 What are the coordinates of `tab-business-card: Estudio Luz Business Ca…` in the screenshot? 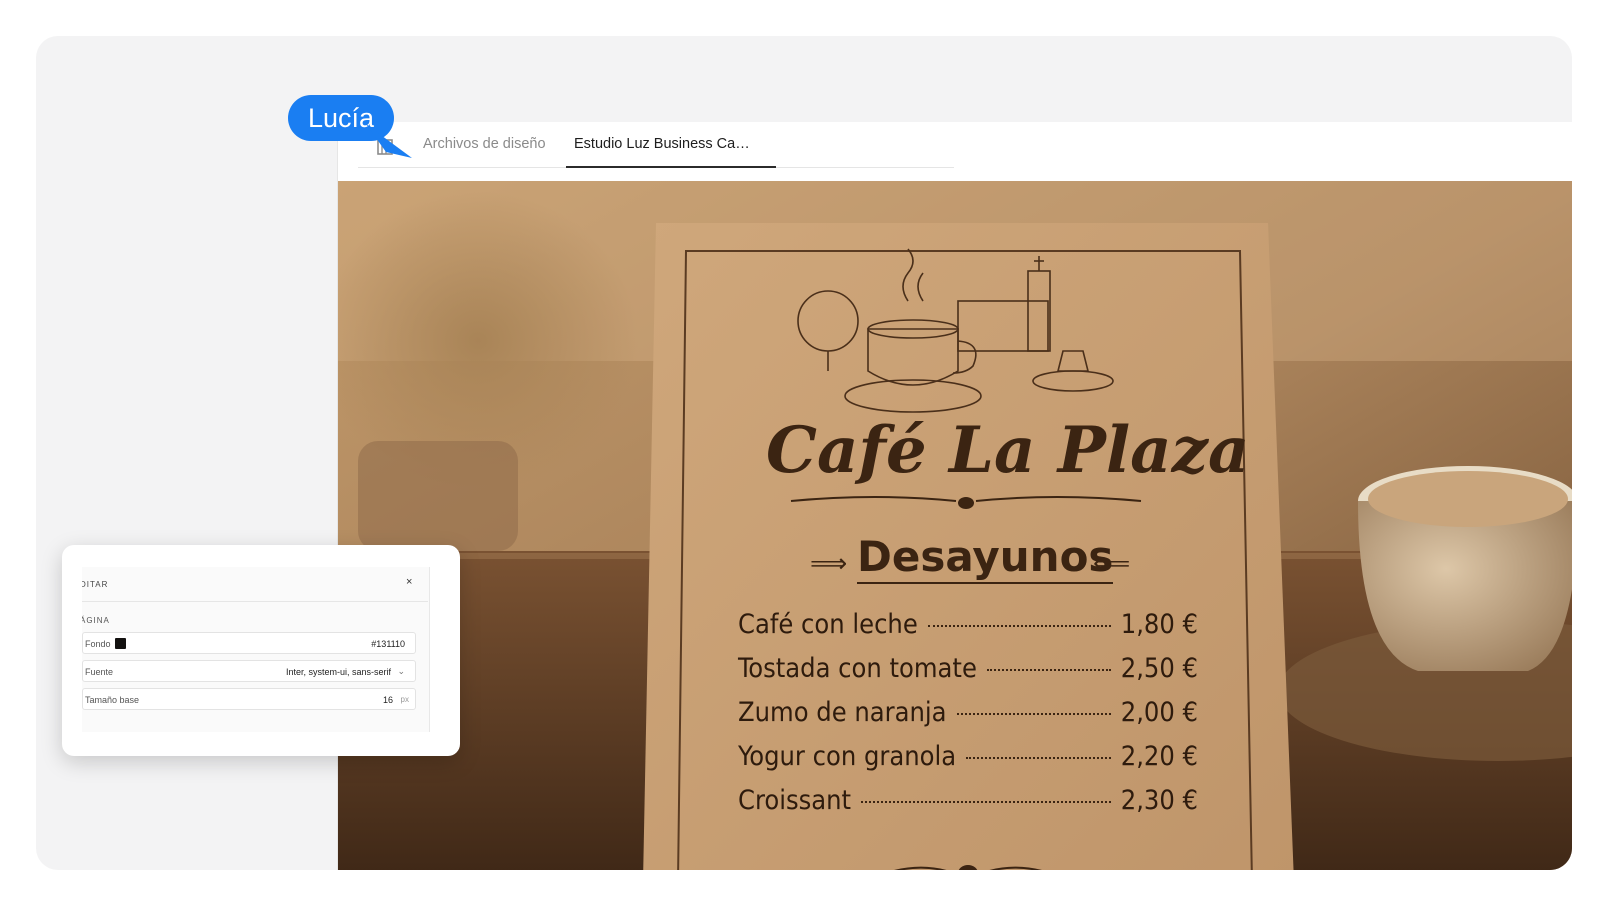 It's located at (662, 144).